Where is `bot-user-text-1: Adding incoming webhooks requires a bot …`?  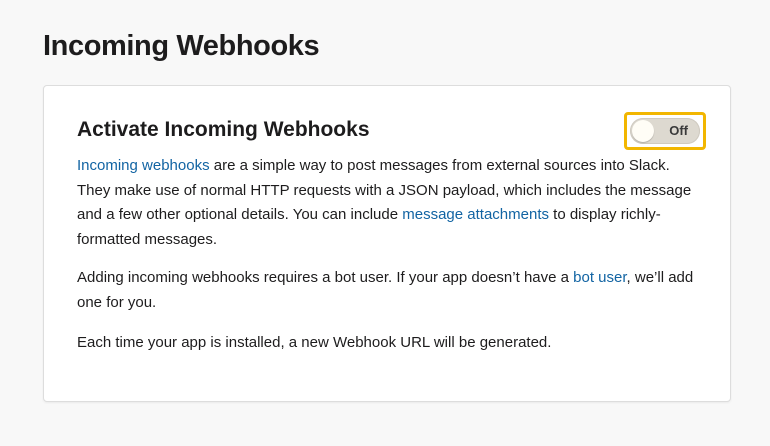 bot-user-text-1: Adding incoming webhooks requires a bot … is located at coordinates (325, 277).